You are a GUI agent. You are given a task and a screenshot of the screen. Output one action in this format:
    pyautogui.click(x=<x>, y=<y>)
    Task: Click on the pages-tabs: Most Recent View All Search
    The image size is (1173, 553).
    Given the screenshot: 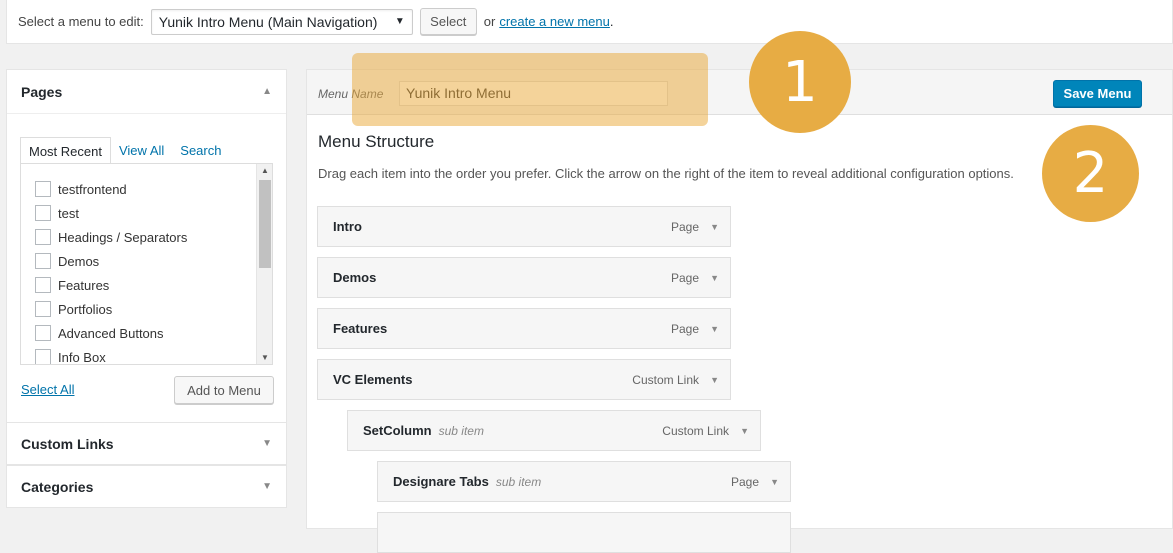 What is the action you would take?
    pyautogui.click(x=124, y=151)
    